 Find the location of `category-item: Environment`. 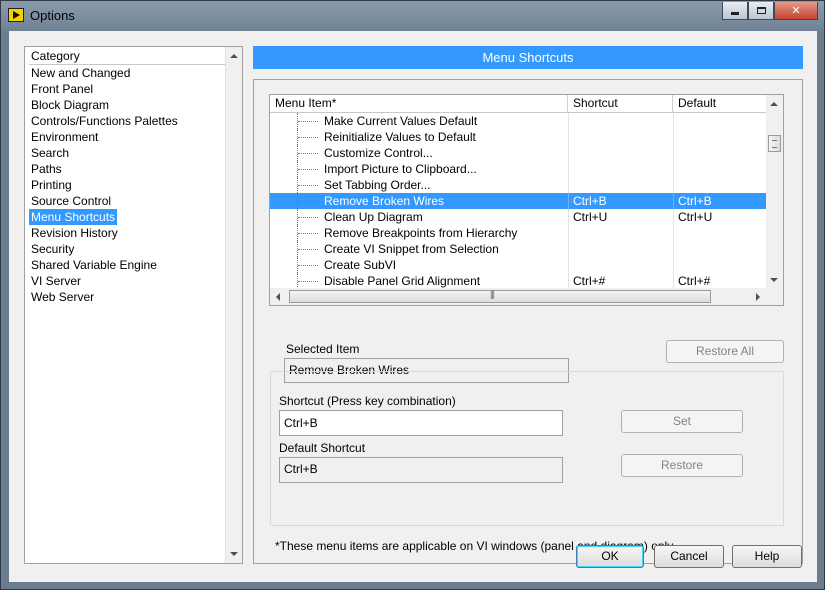

category-item: Environment is located at coordinates (127, 137).